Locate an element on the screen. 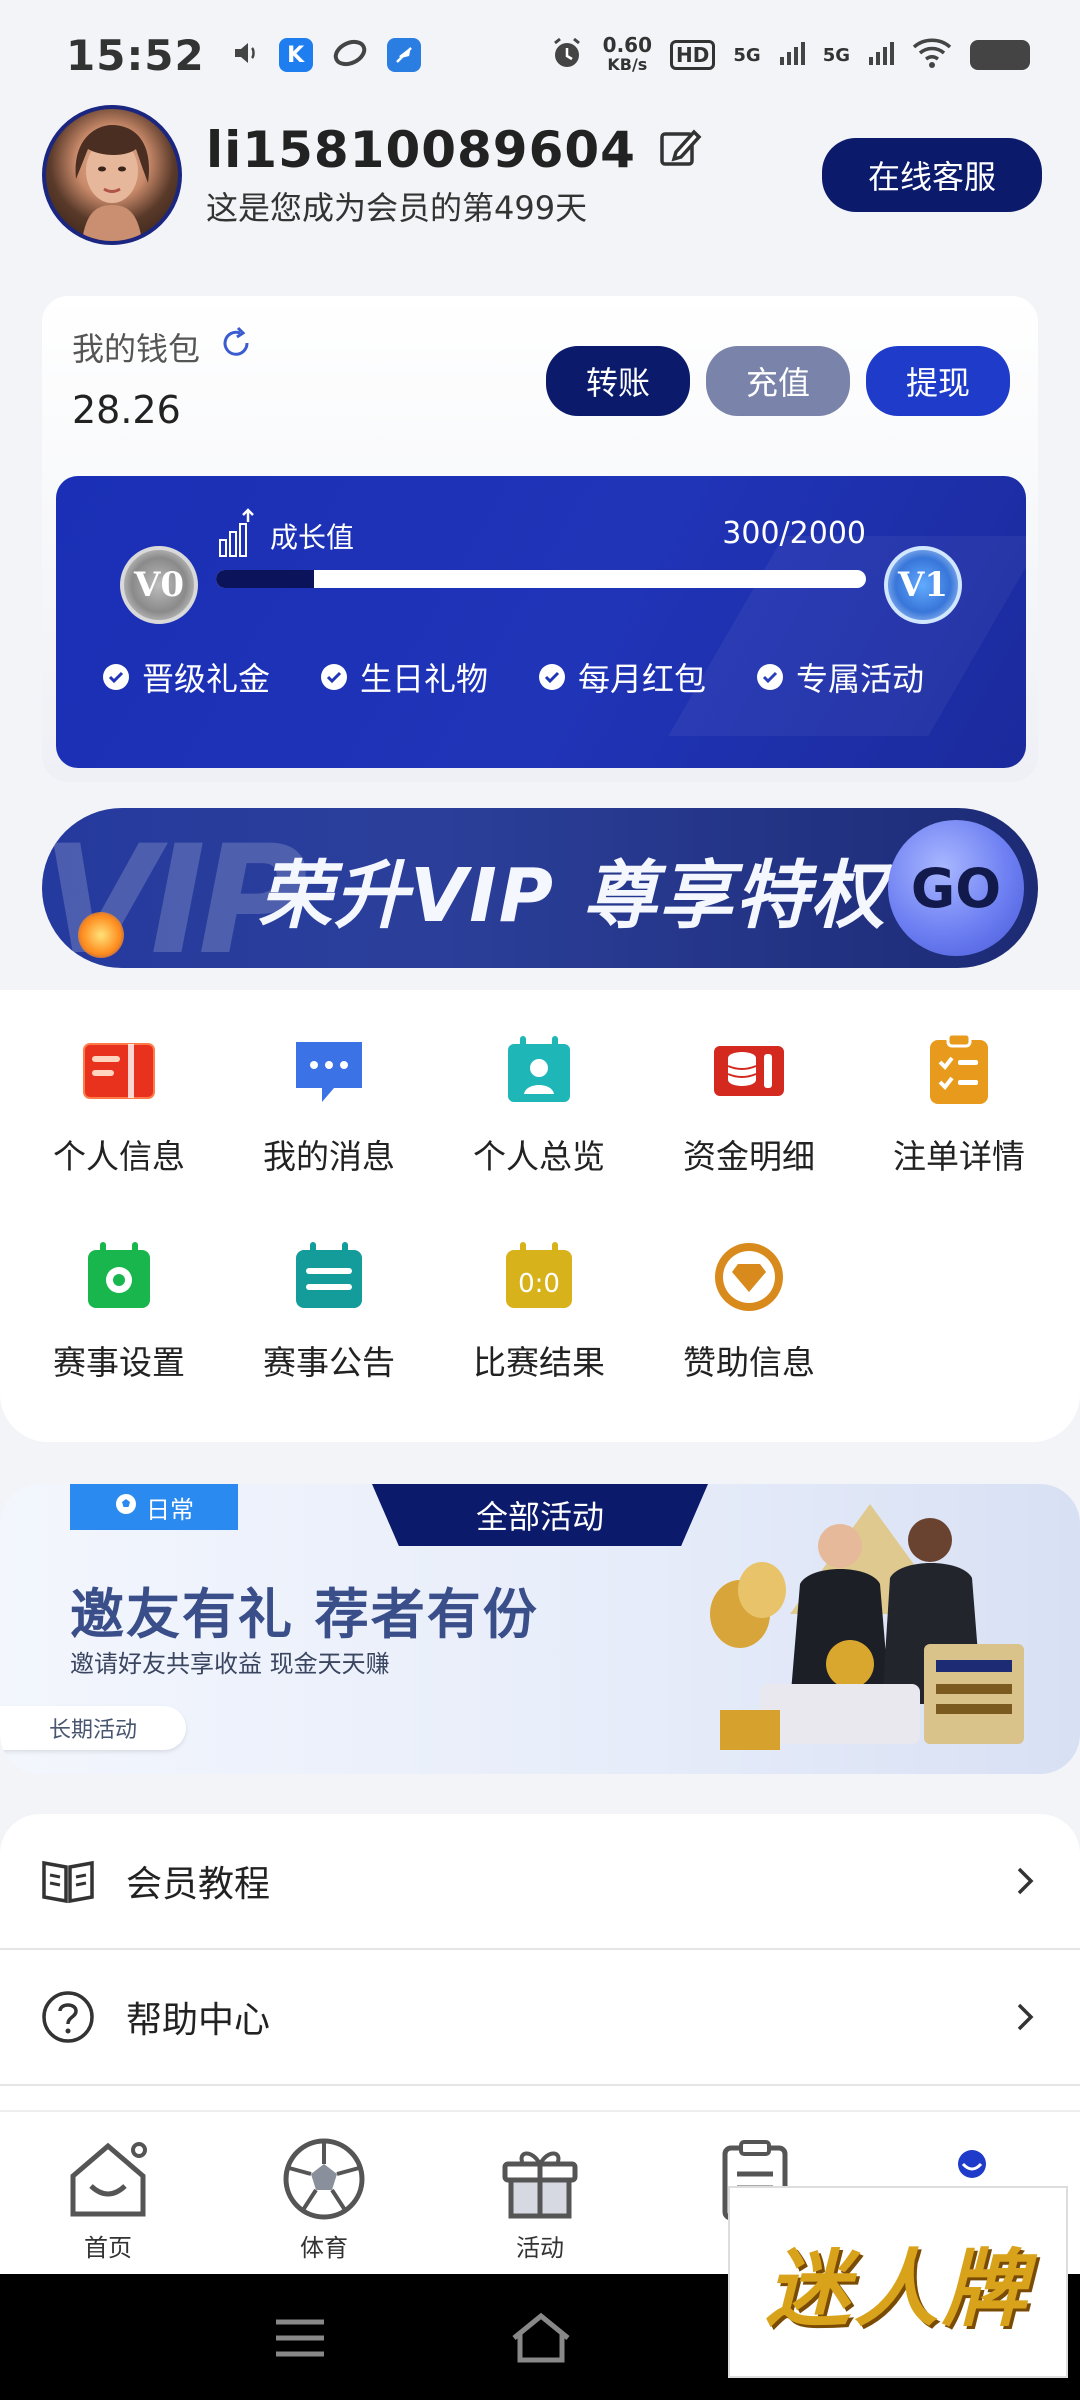 This screenshot has height=2400, width=1080. list-item-help-center: 帮助中心 is located at coordinates (540, 2018).